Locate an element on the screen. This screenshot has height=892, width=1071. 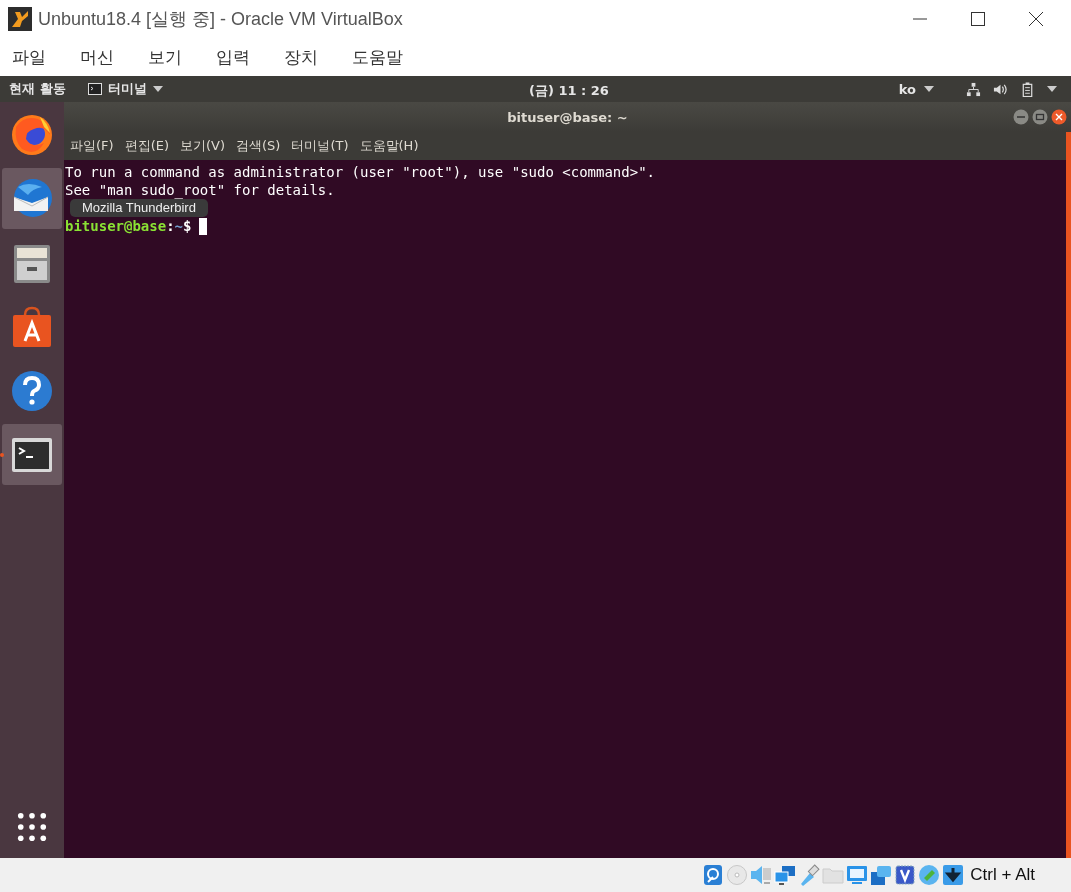
display-icon is located at coordinates (857, 875).